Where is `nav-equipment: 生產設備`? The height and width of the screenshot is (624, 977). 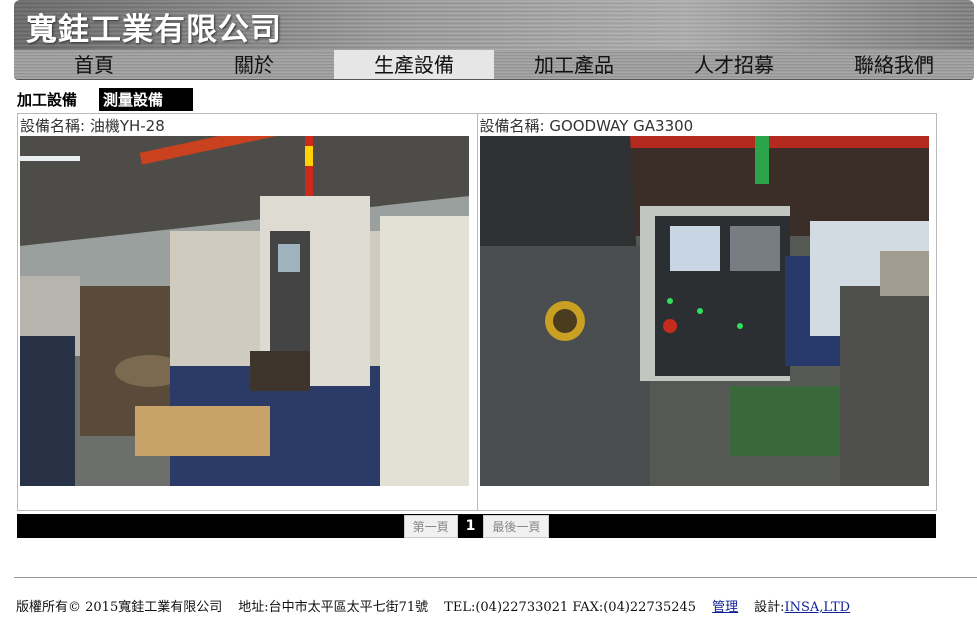
nav-equipment: 生產設備 is located at coordinates (414, 64).